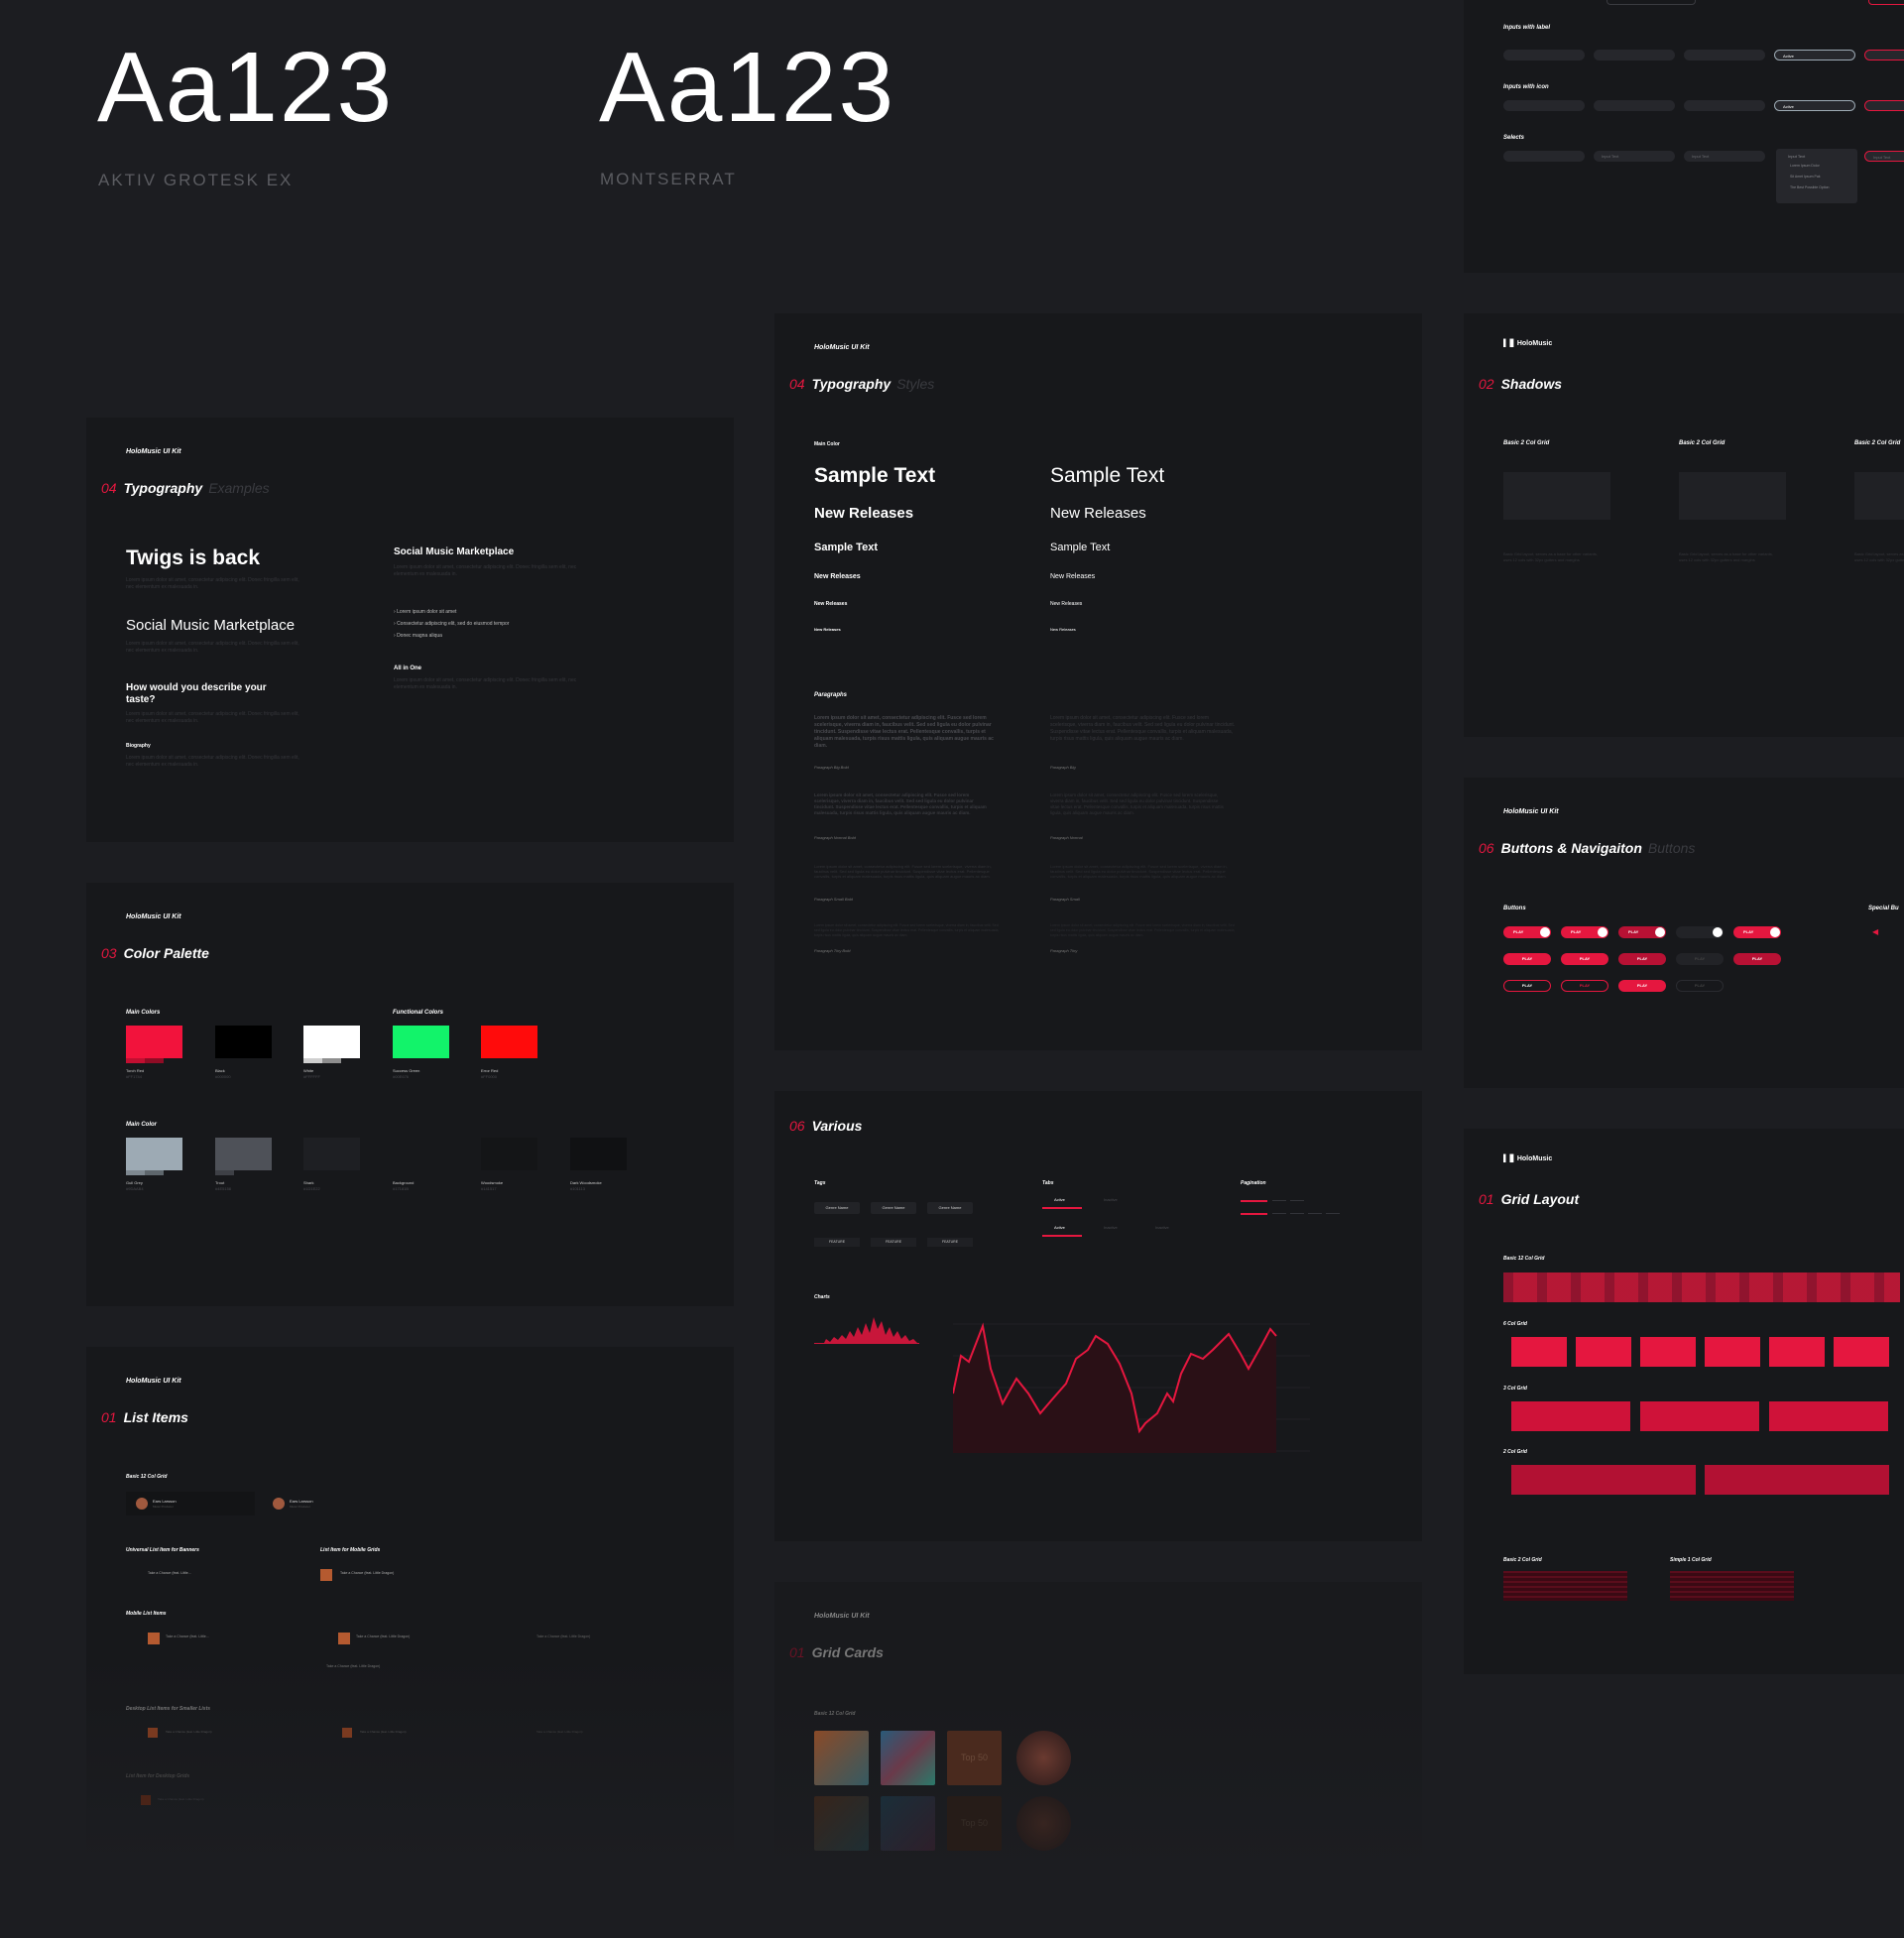 The height and width of the screenshot is (1938, 1904). Describe the element at coordinates (1814, 55) in the screenshot. I see `input-field-active: Active` at that location.